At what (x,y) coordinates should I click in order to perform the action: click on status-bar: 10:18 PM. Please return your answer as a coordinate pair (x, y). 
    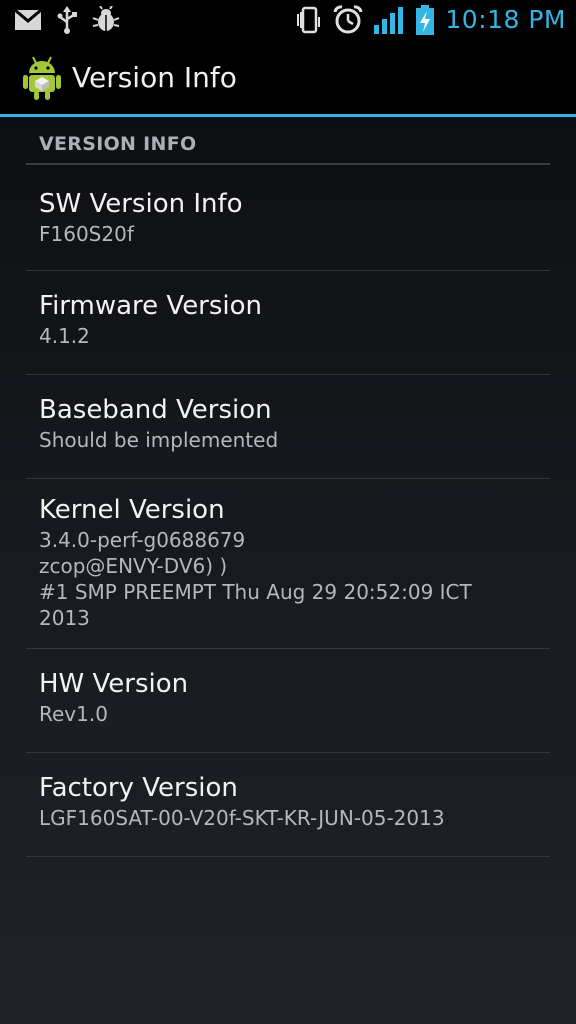
    Looking at the image, I should click on (288, 20).